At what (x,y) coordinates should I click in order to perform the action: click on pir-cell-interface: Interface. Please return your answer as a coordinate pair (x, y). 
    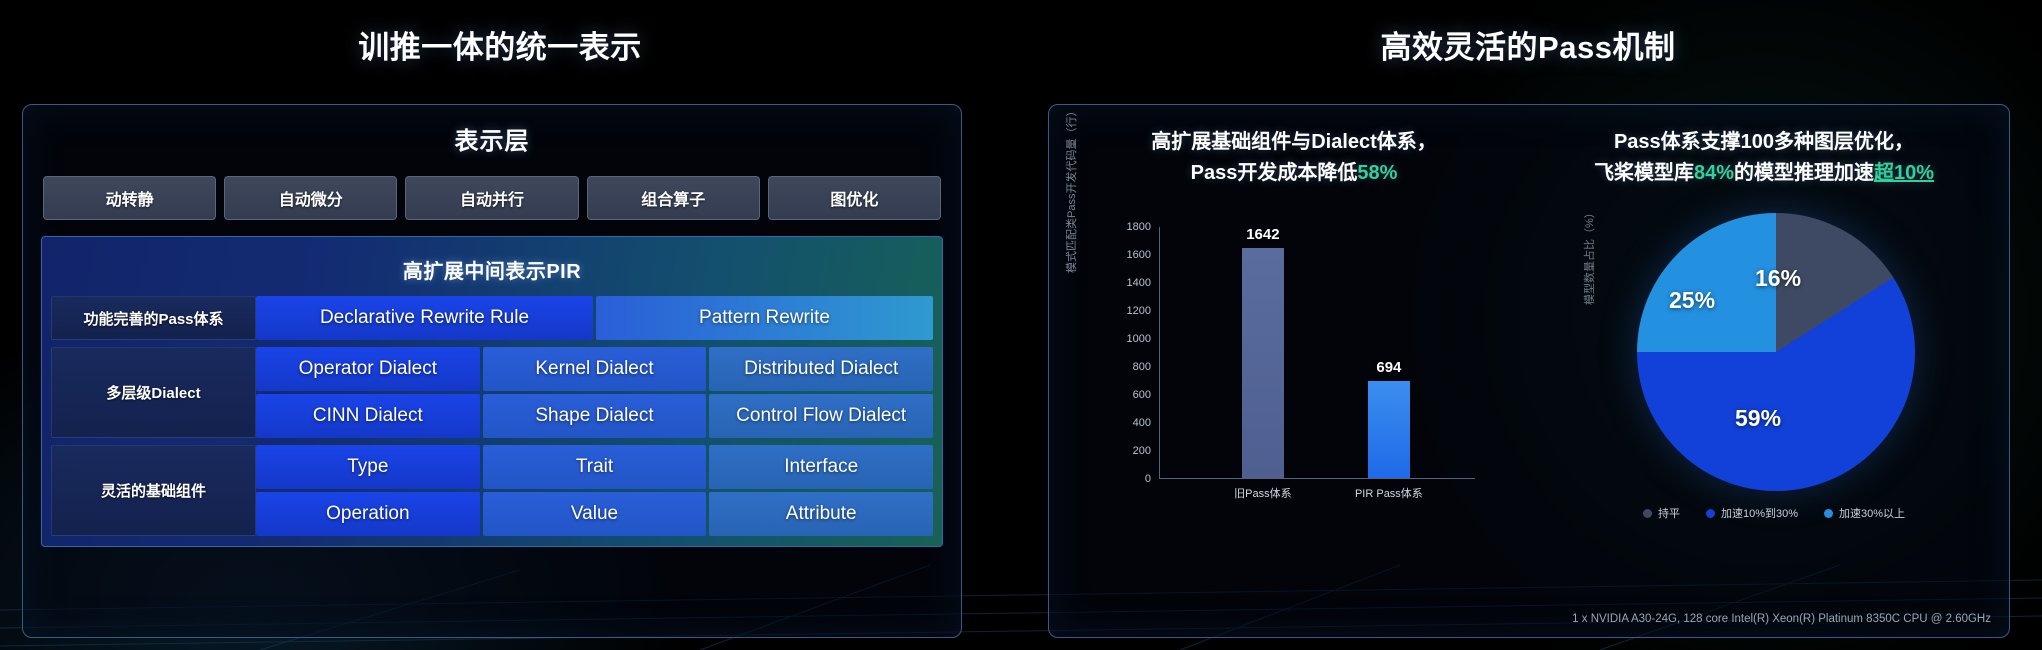
    Looking at the image, I should click on (821, 467).